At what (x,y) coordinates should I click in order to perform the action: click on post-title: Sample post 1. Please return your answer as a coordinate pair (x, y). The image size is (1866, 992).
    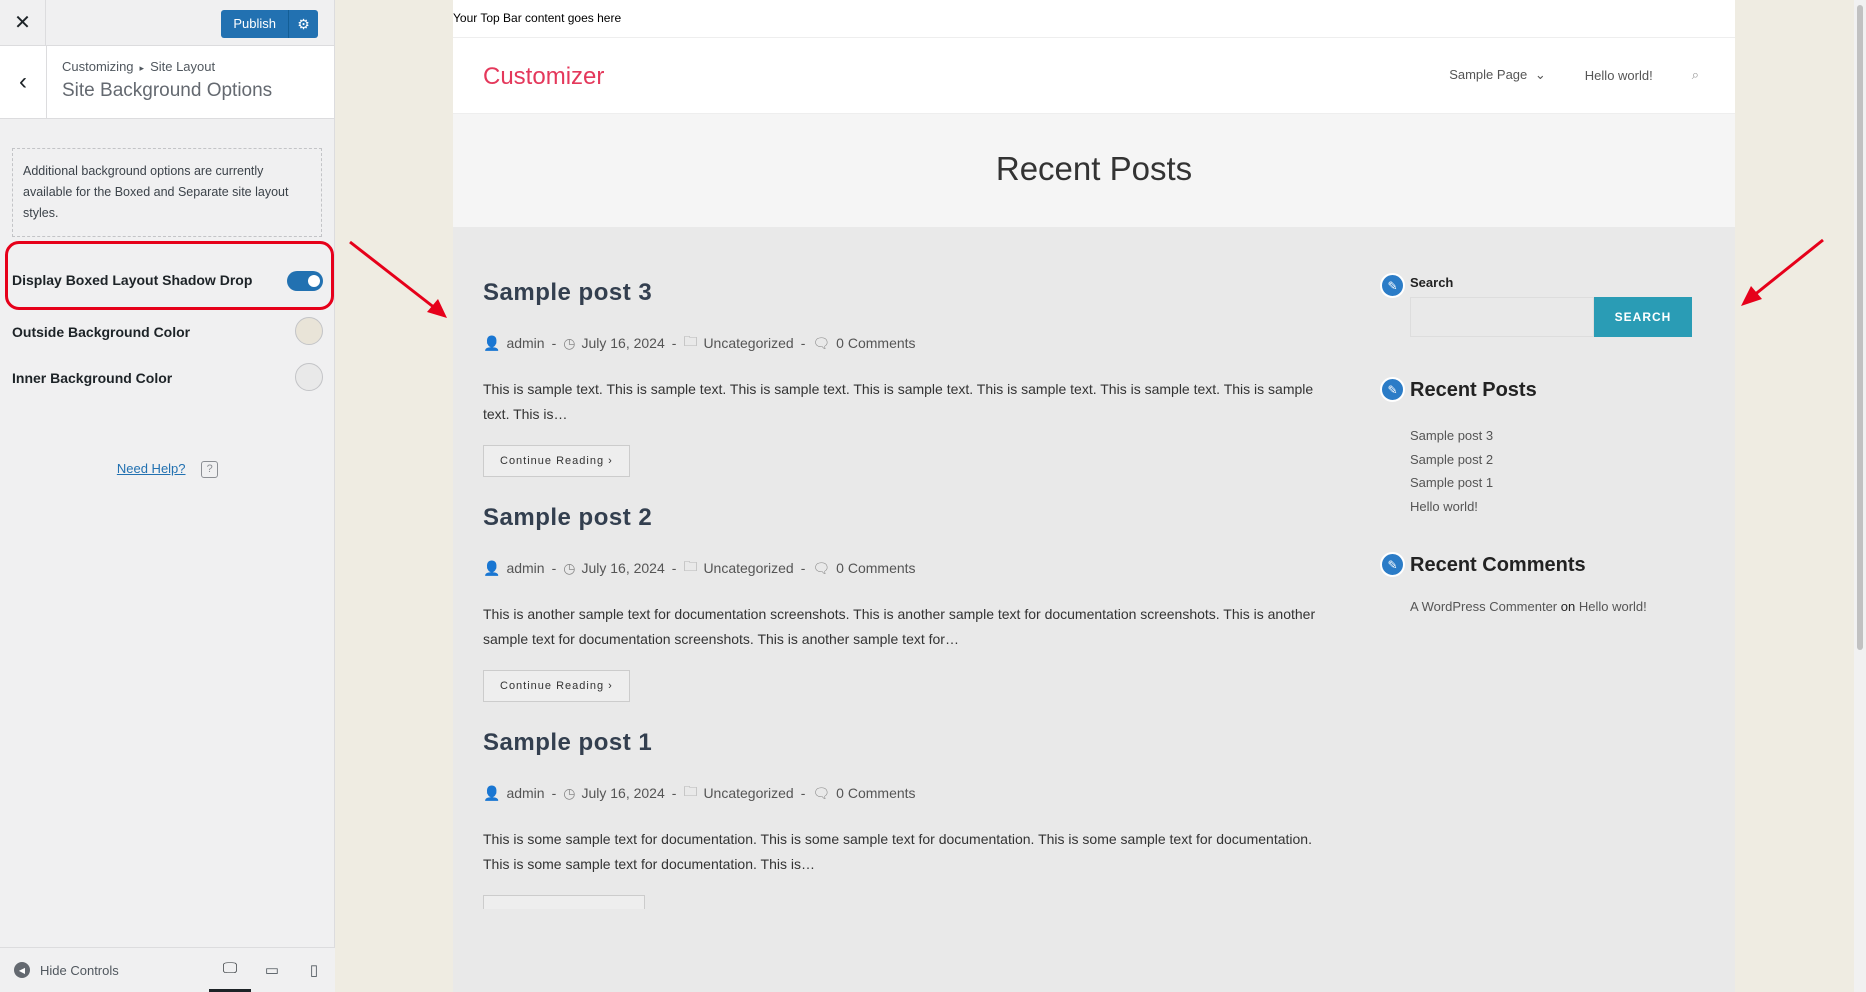
    Looking at the image, I should click on (908, 743).